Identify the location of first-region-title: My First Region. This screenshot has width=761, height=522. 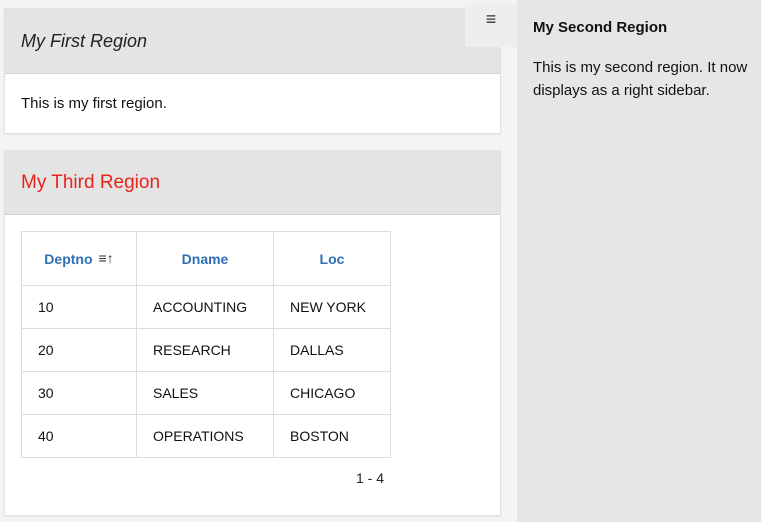
(84, 40).